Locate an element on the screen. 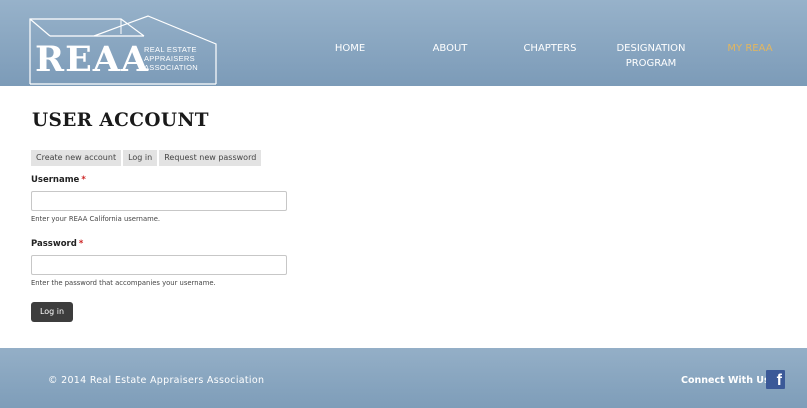 Image resolution: width=807 pixels, height=408 pixels. logo-text: REAA is located at coordinates (92, 59).